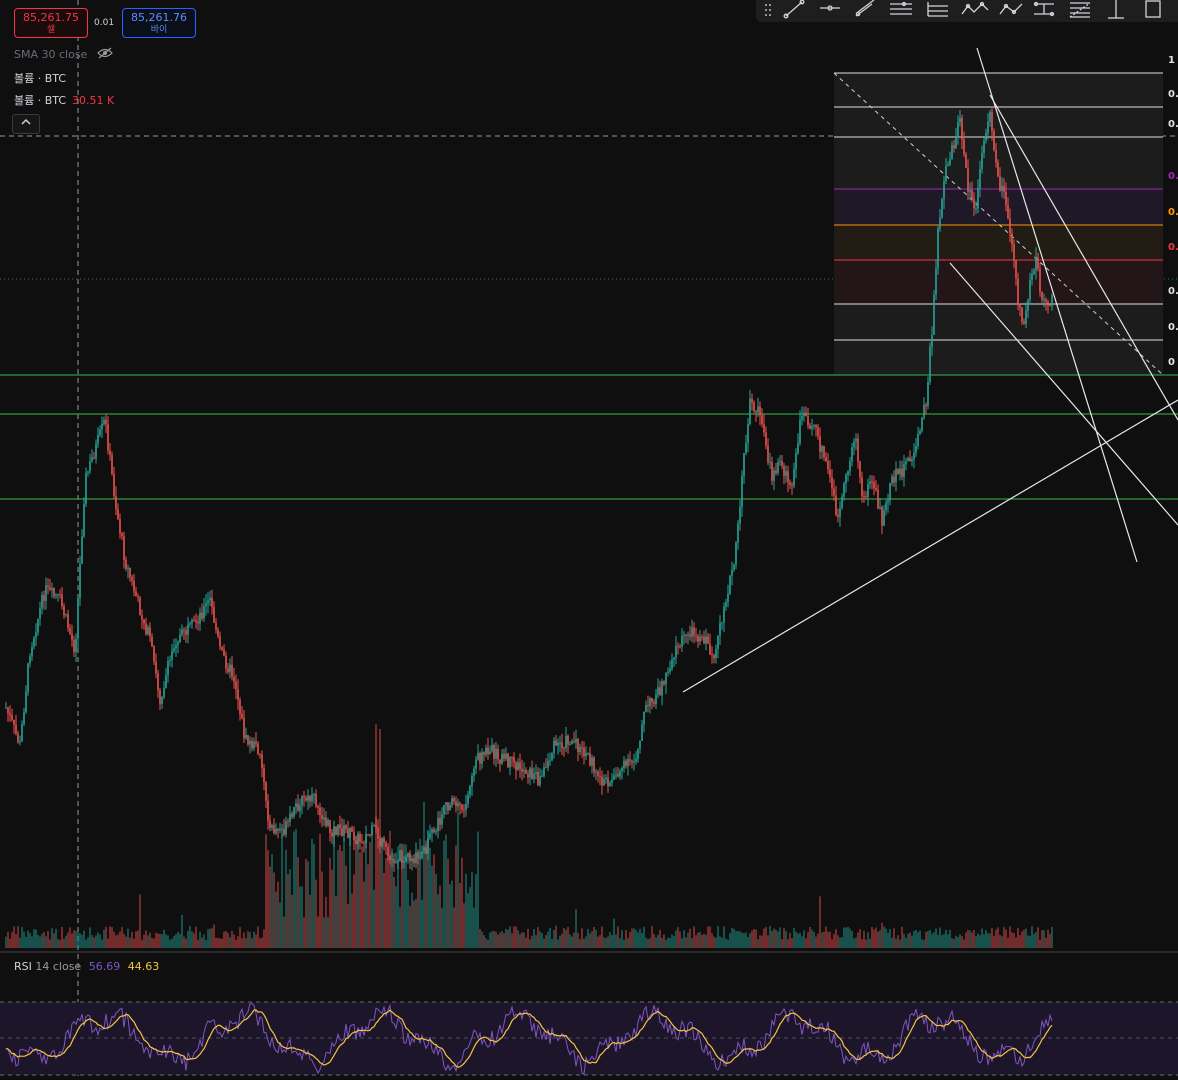  Describe the element at coordinates (40, 78) in the screenshot. I see `volume-legend-1: 볼륨 · BTC` at that location.